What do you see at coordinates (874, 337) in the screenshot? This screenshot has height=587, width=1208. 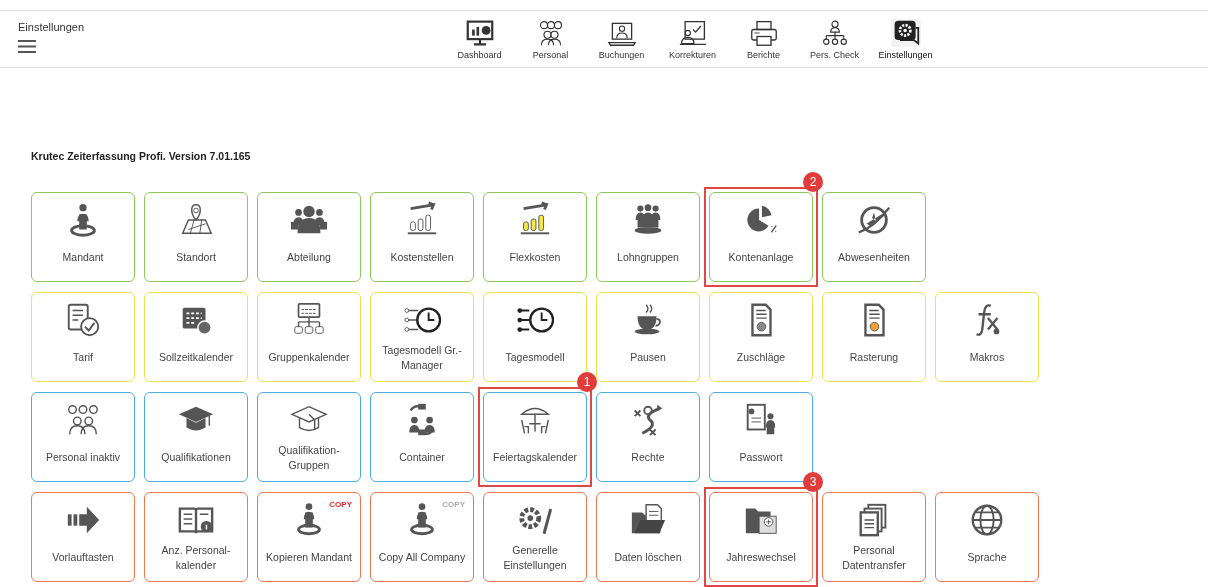 I see `settings-tile: Rasterung` at bounding box center [874, 337].